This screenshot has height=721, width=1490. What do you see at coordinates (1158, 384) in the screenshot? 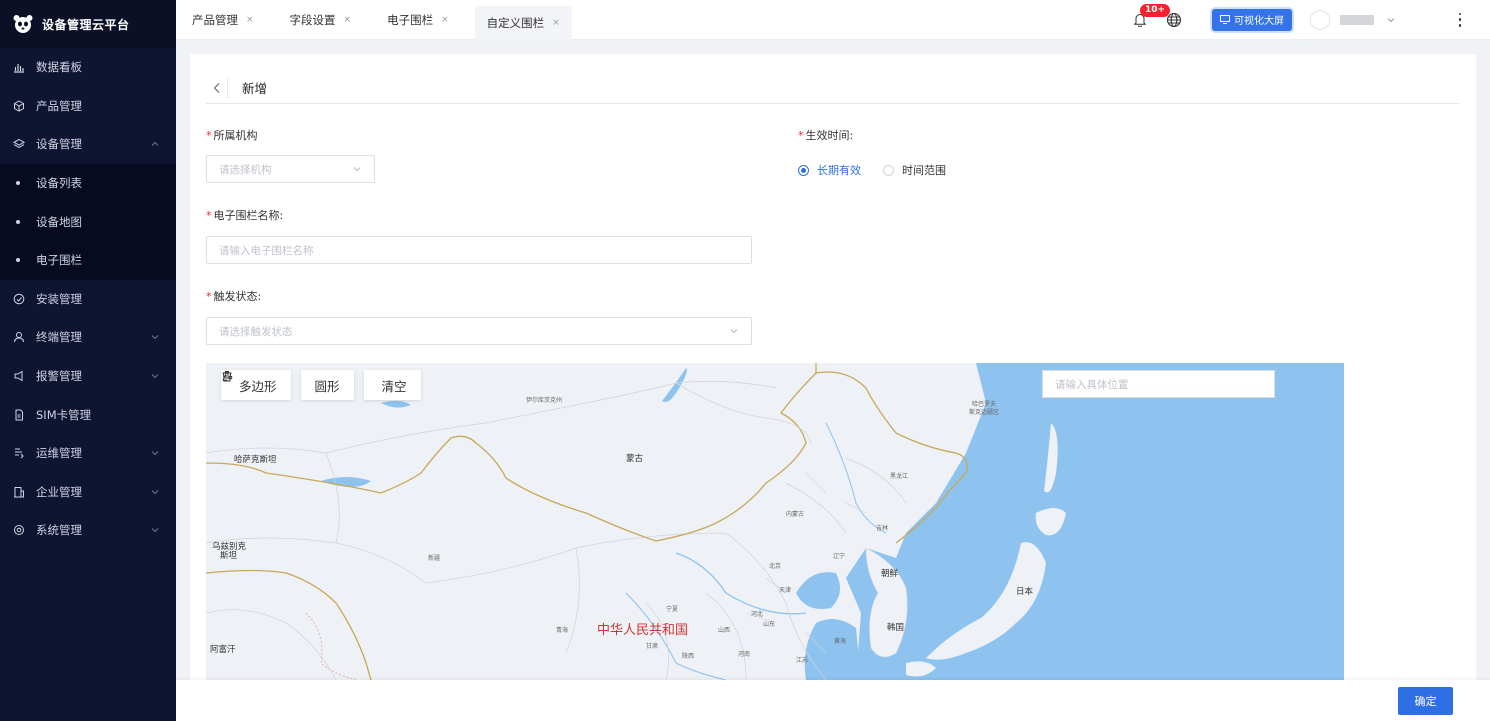
I see `location-search-input: 请输入具体位置` at bounding box center [1158, 384].